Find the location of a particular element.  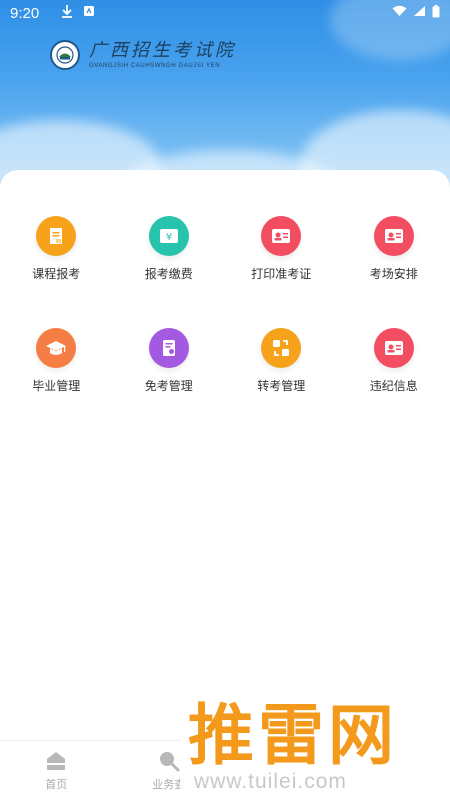

yuan-payment-icon: ¥ is located at coordinates (168, 236).